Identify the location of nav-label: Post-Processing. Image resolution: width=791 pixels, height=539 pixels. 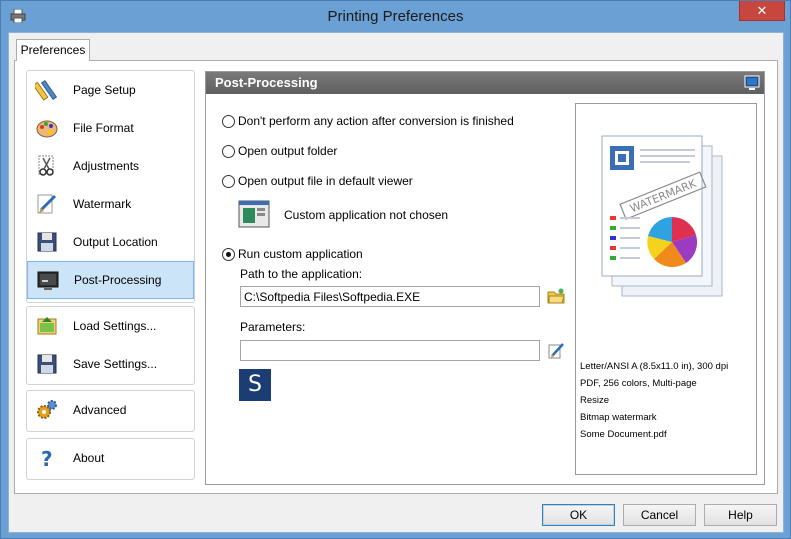
(118, 280).